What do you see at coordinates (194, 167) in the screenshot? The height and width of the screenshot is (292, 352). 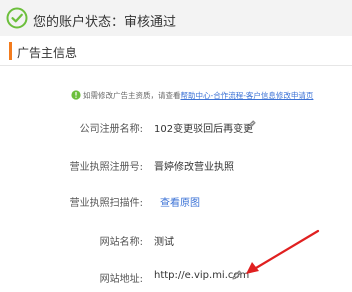 I see `license-number-value: 晋婷修改营业执照` at bounding box center [194, 167].